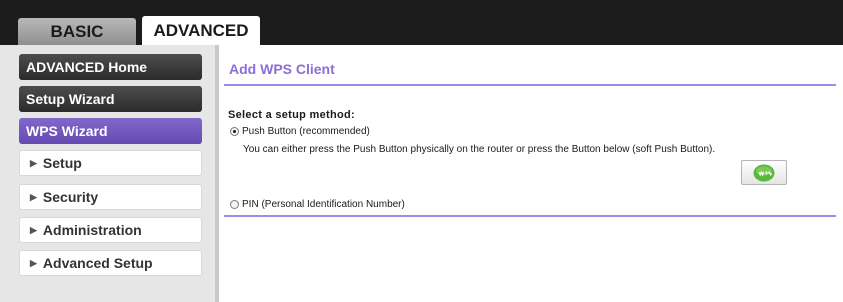  What do you see at coordinates (70, 197) in the screenshot?
I see `sidebar-item-label: Security` at bounding box center [70, 197].